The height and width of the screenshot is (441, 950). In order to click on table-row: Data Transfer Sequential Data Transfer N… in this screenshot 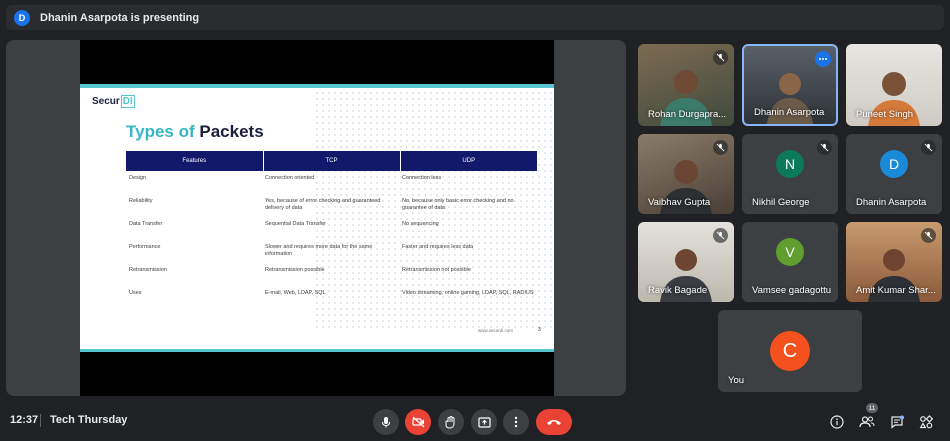, I will do `click(331, 228)`.